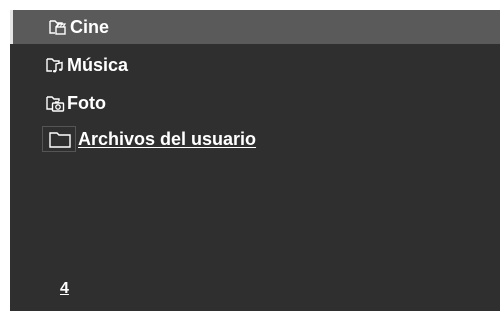  What do you see at coordinates (86, 103) in the screenshot?
I see `menu-item-label: Foto` at bounding box center [86, 103].